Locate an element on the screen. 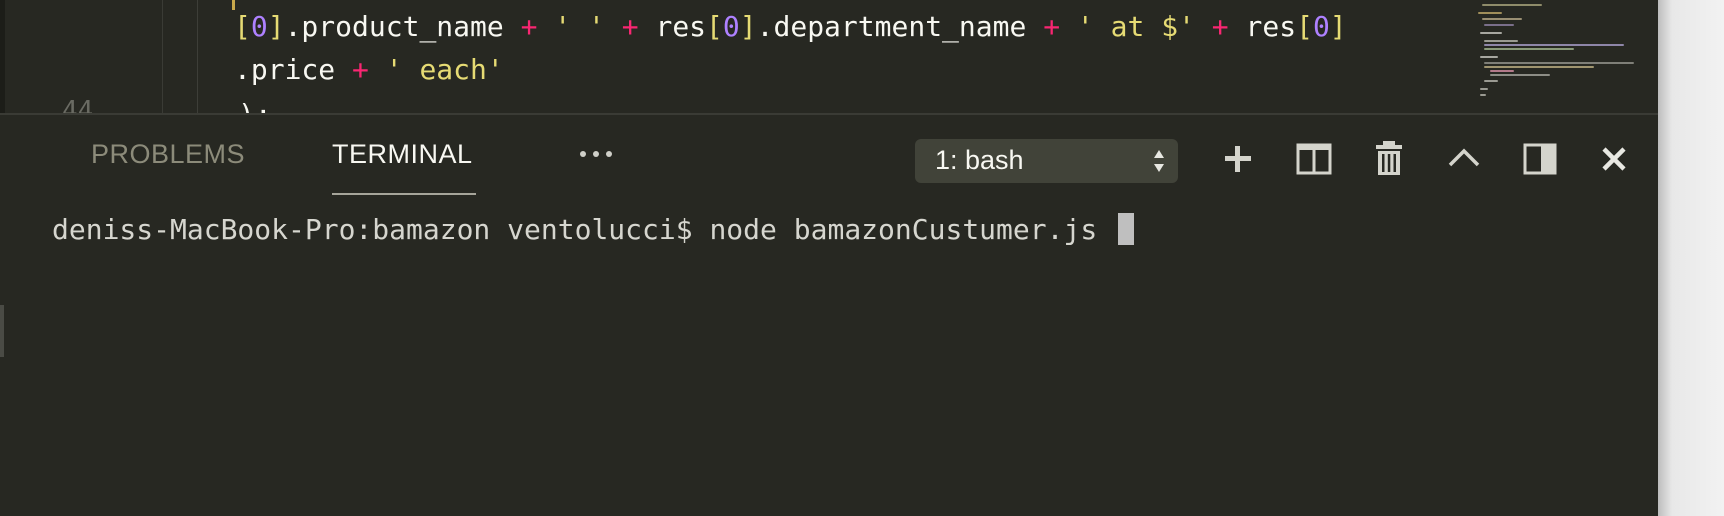 This screenshot has width=1724, height=516. kill-terminal-icon is located at coordinates (1389, 159).